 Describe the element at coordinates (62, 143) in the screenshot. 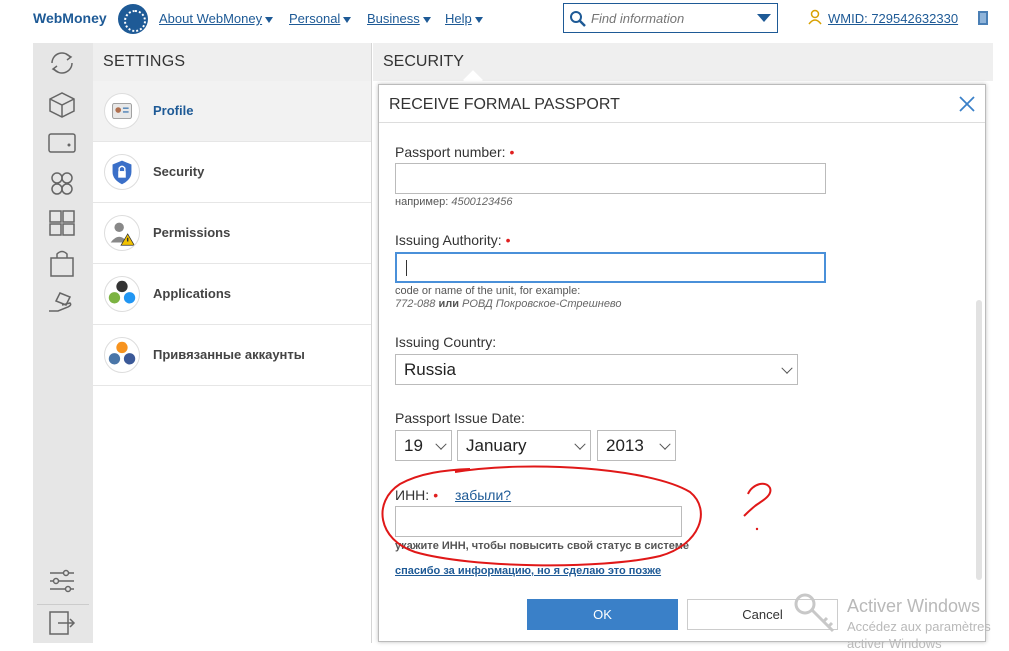

I see `wallet-icon` at that location.